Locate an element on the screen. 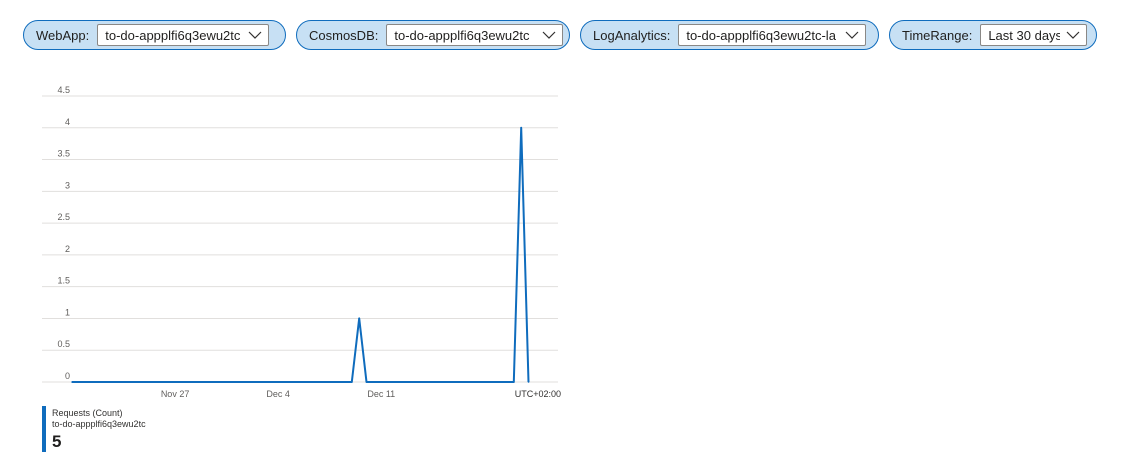  y-tick-label: 3 is located at coordinates (67, 185).